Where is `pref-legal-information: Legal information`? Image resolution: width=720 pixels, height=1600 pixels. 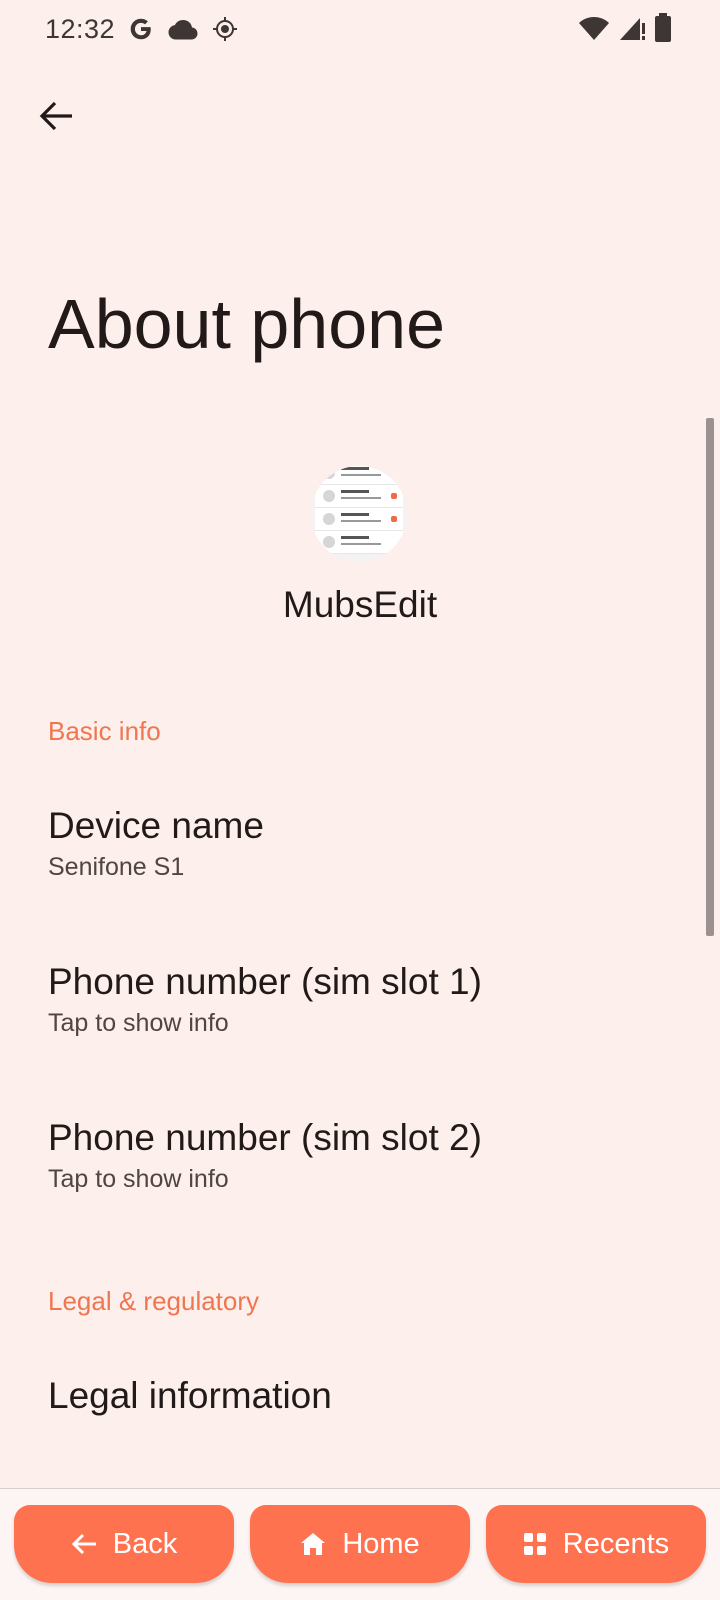 pref-legal-information: Legal information is located at coordinates (360, 1396).